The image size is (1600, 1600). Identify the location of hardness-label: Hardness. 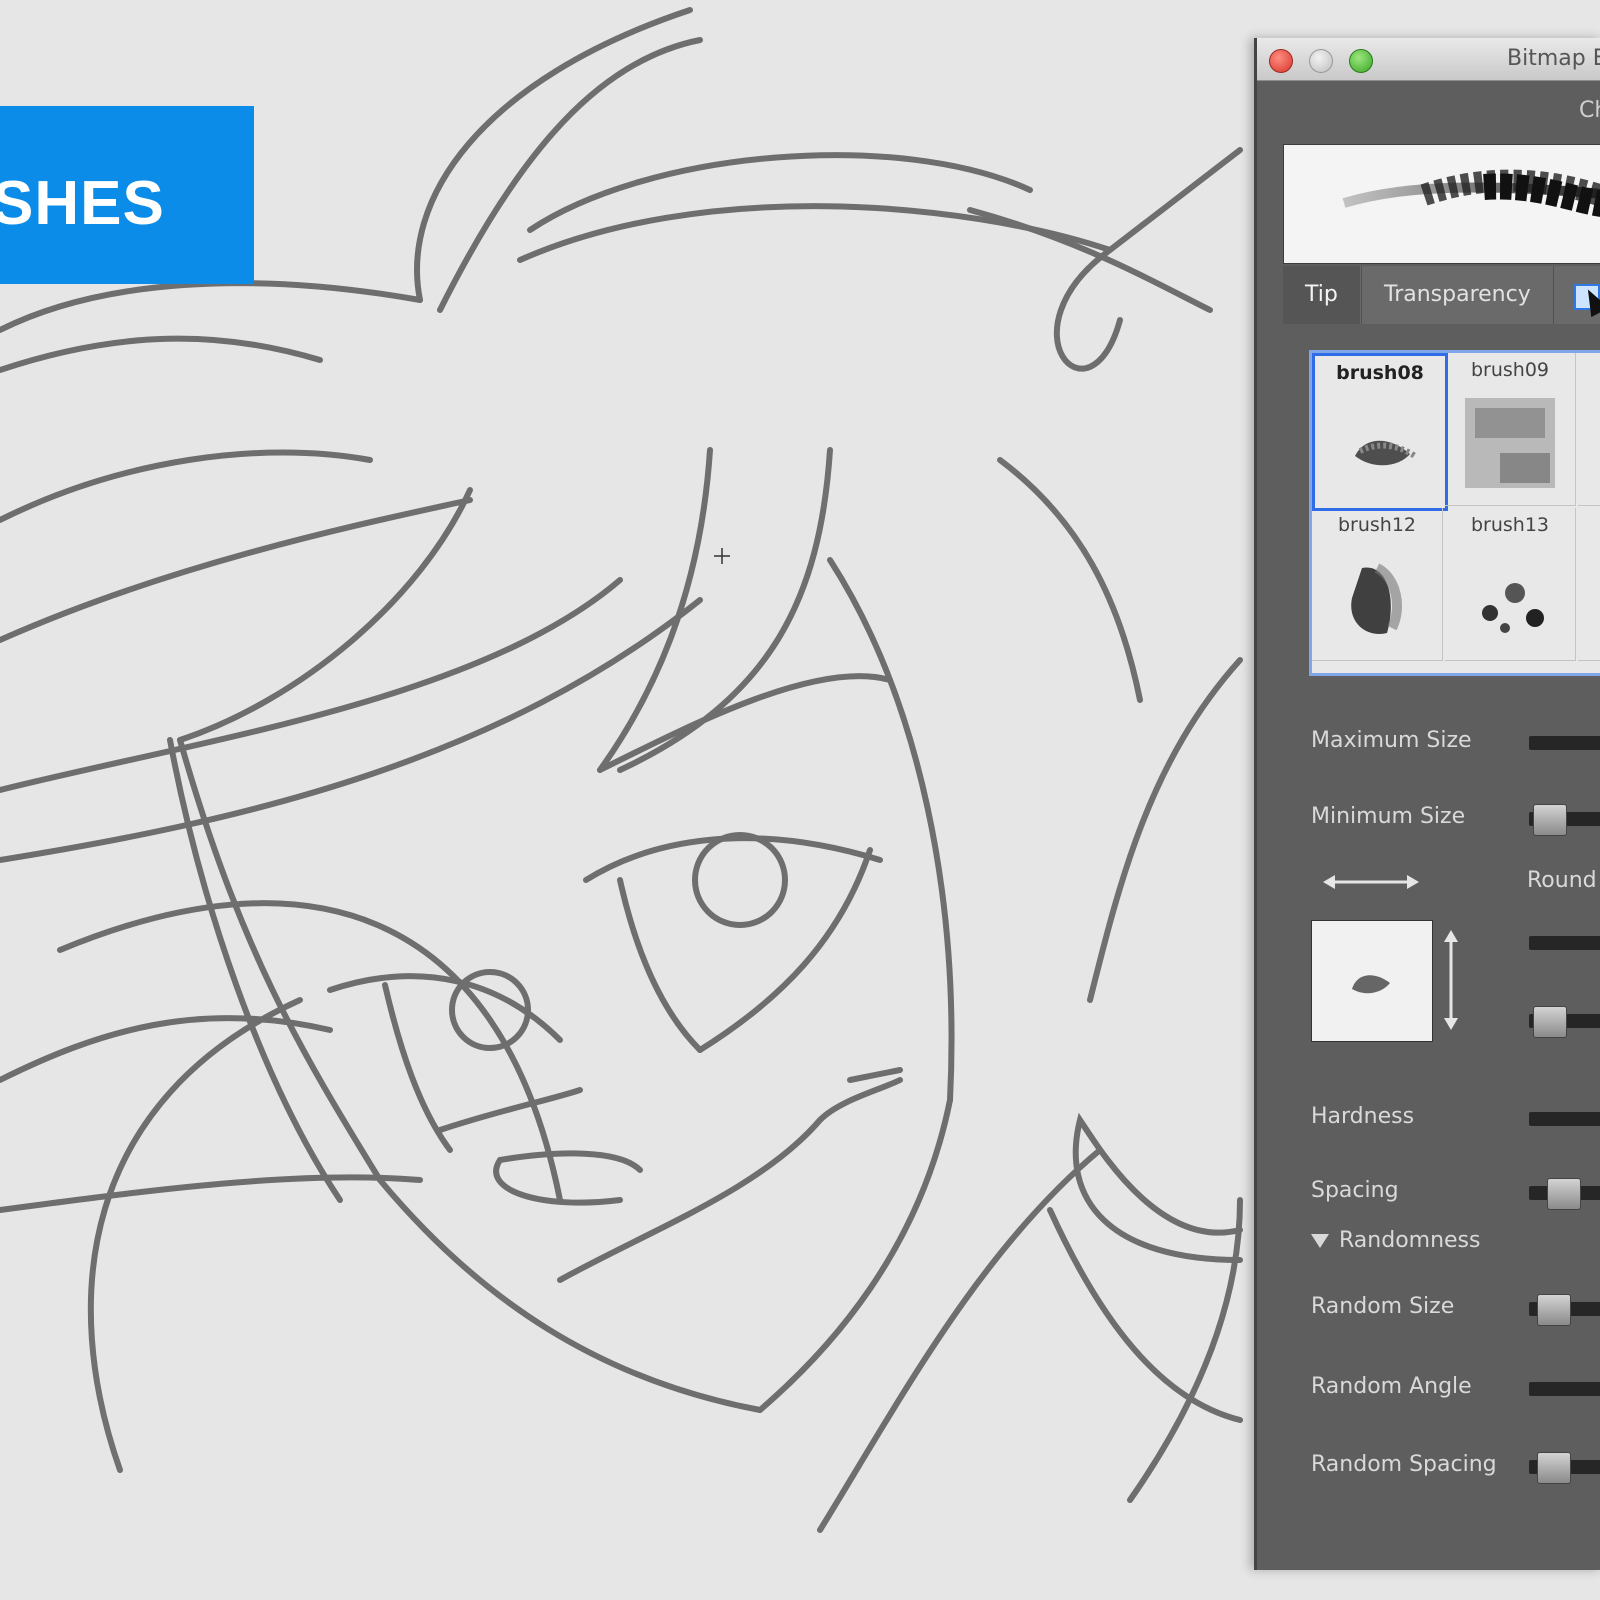
(1363, 1116).